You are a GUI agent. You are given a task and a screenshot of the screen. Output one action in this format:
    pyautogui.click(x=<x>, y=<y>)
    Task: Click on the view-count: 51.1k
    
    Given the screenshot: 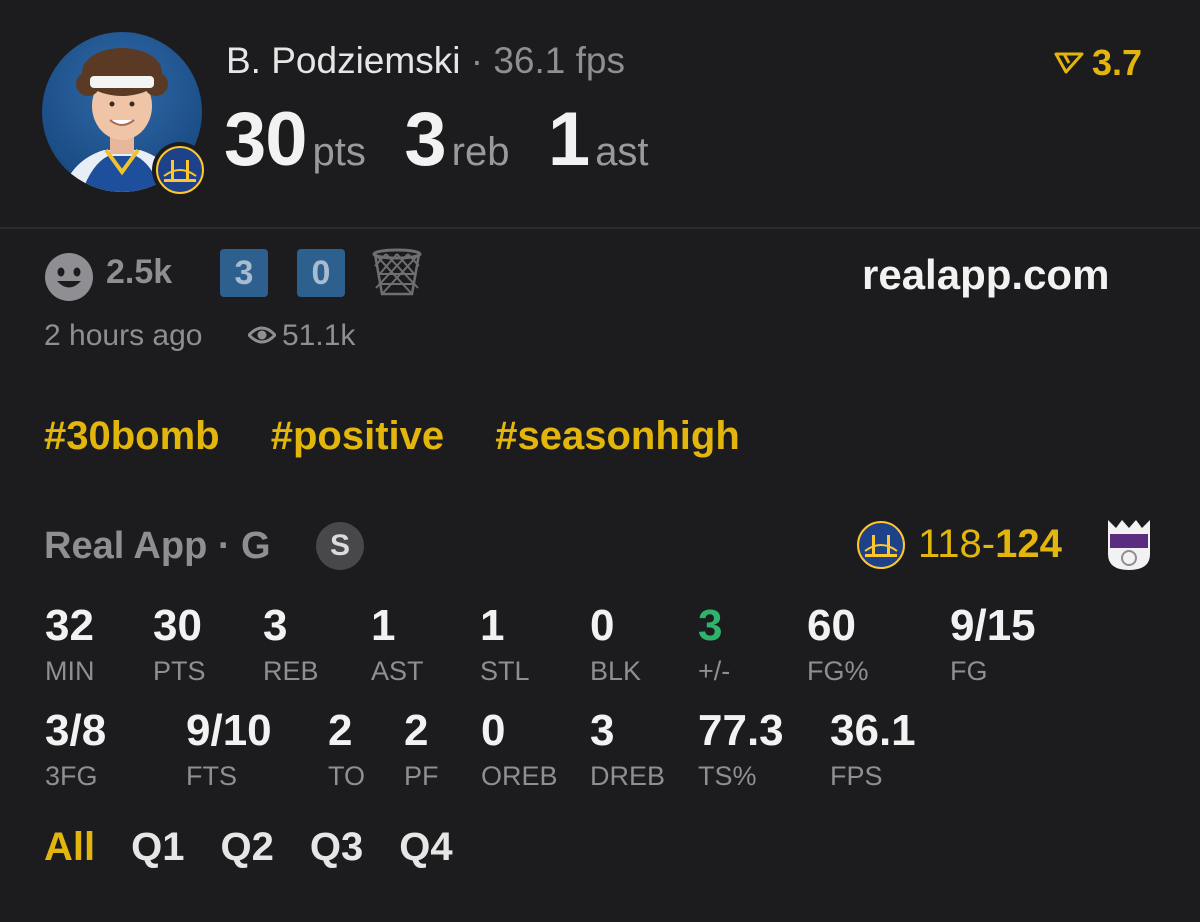 What is the action you would take?
    pyautogui.click(x=319, y=335)
    